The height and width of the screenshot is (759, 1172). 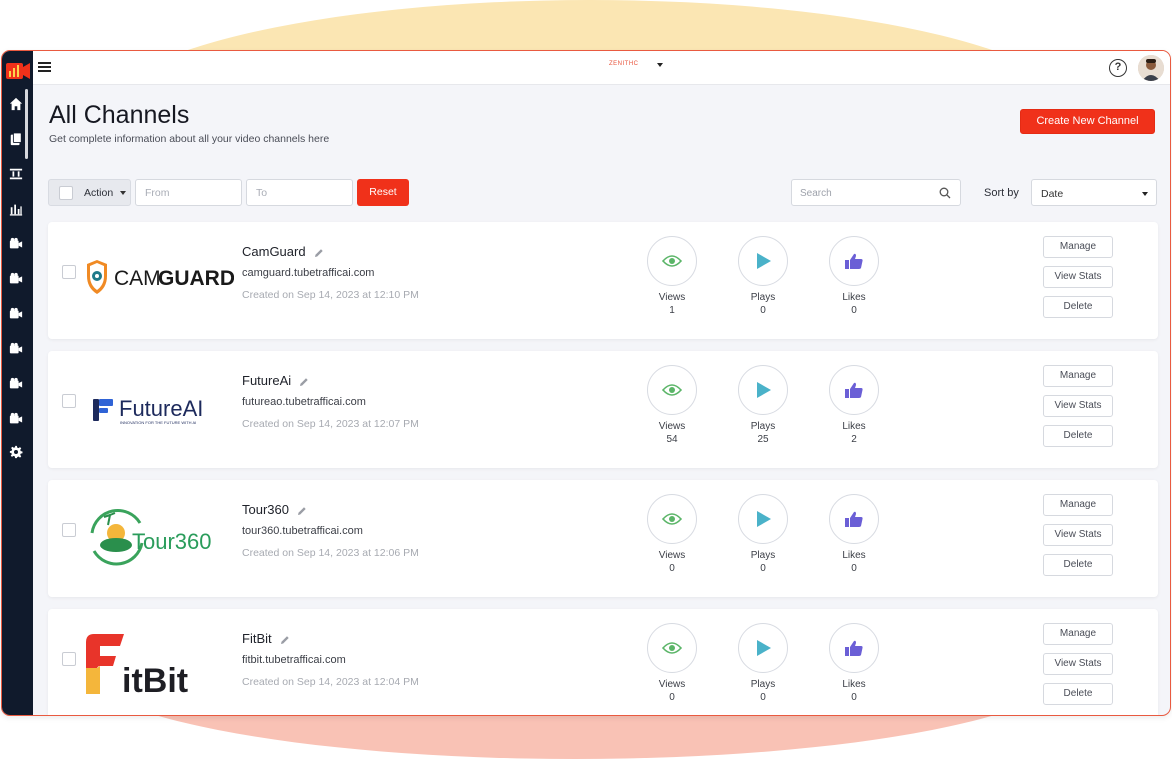 What do you see at coordinates (330, 295) in the screenshot?
I see `channel-created-date: Created on Sep 14, 2023 at 12:10 PM` at bounding box center [330, 295].